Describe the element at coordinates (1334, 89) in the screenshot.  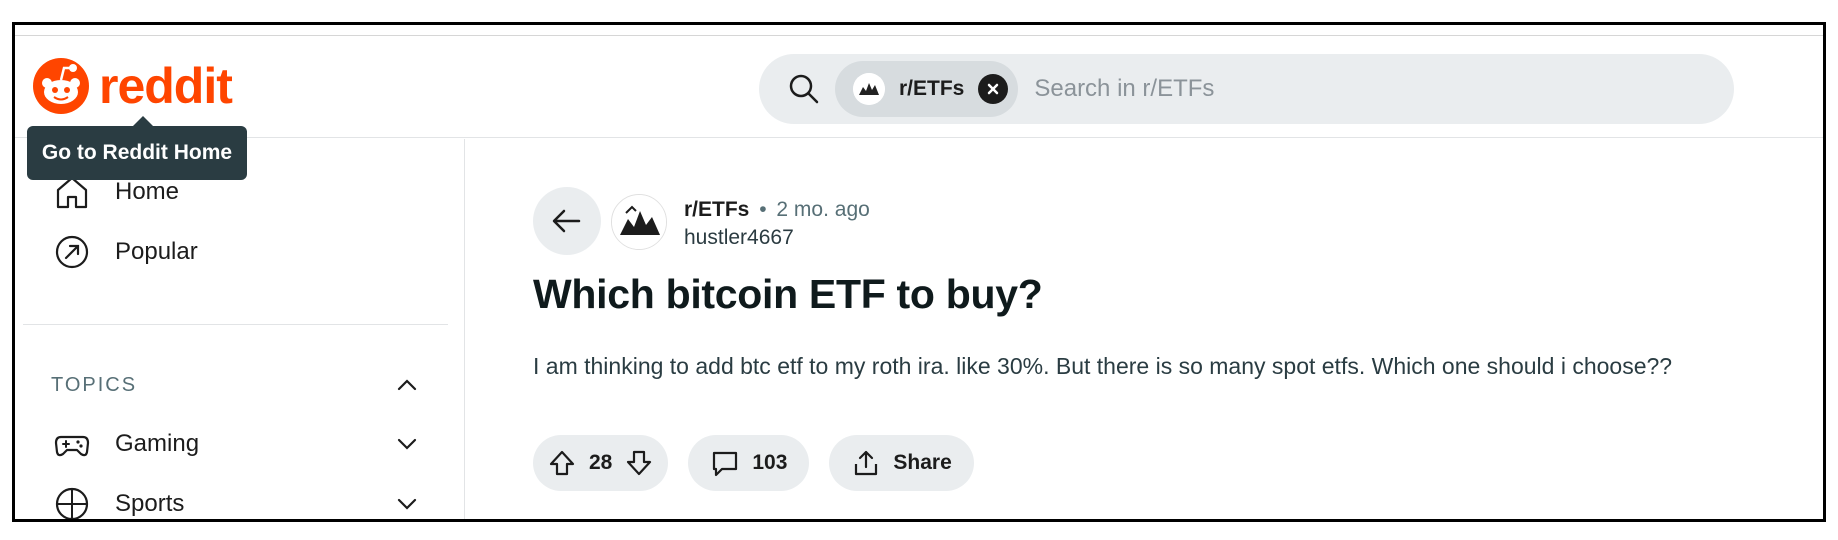
I see `search-input` at that location.